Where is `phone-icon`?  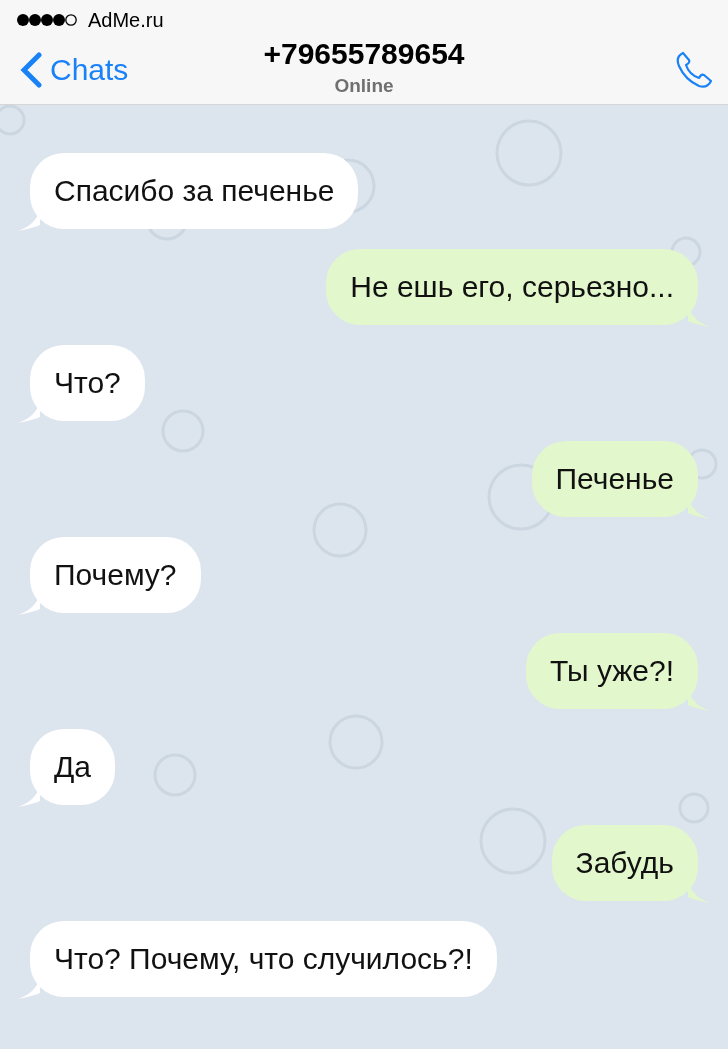 phone-icon is located at coordinates (694, 70).